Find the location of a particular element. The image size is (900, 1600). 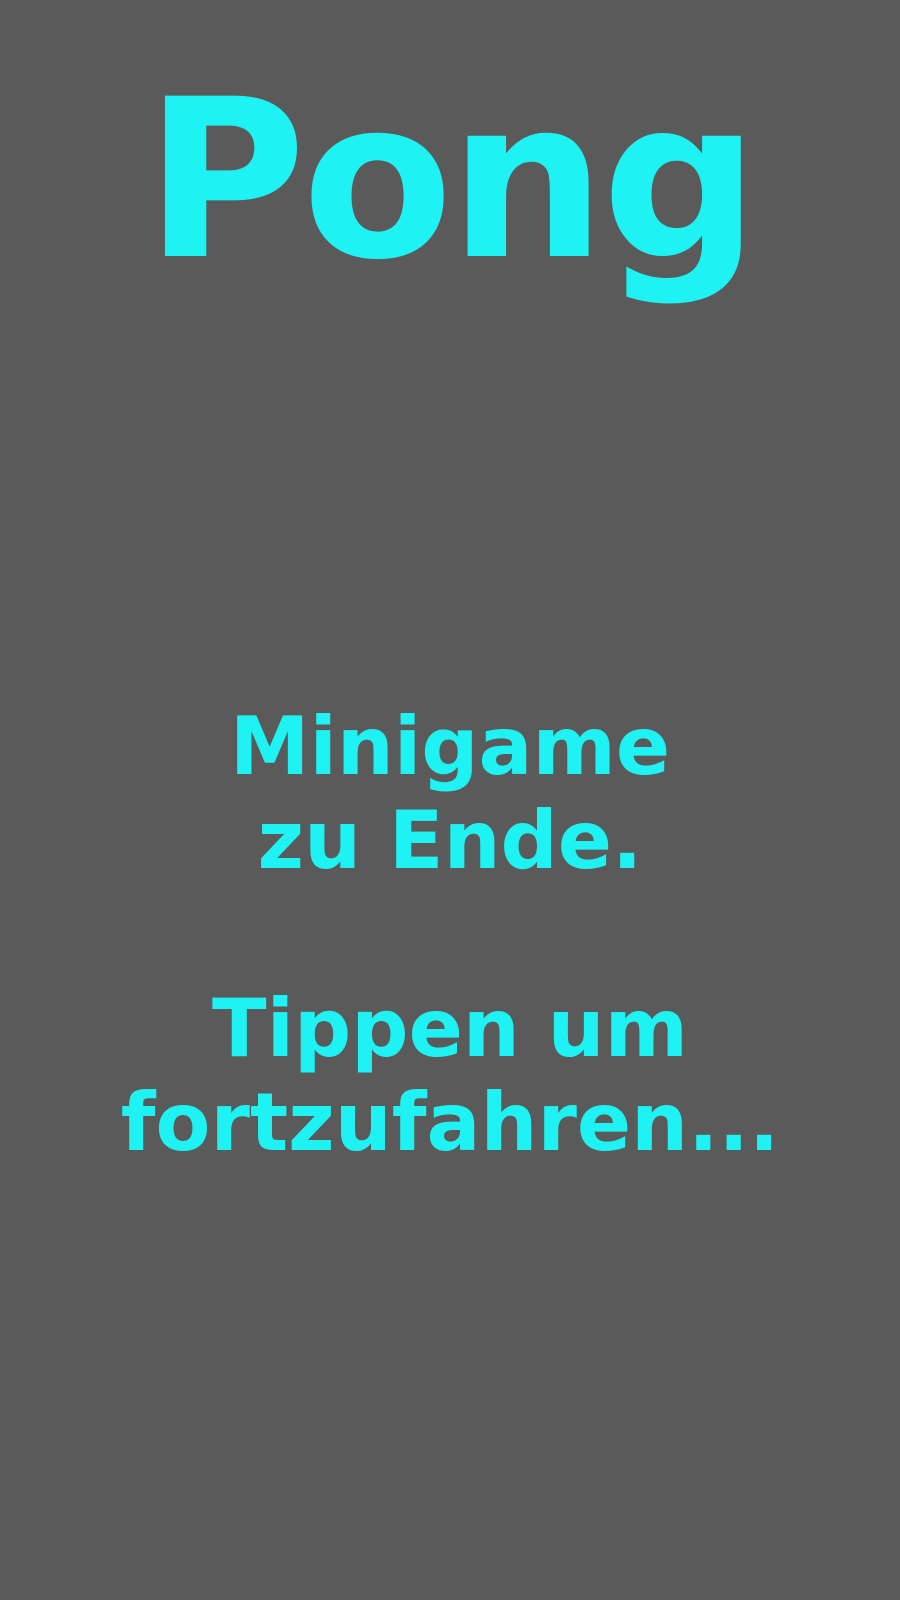

game-title: Pong is located at coordinates (451, 180).